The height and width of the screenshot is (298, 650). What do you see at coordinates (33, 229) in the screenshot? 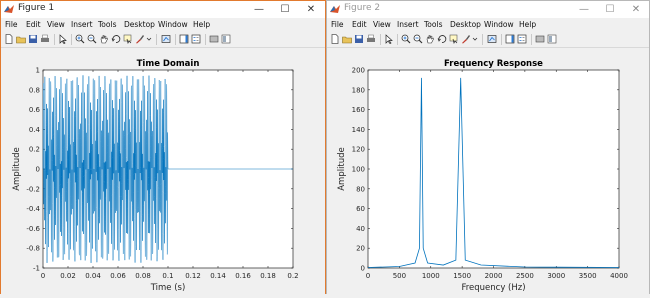
I see `y-tick-label: -0.6` at bounding box center [33, 229].